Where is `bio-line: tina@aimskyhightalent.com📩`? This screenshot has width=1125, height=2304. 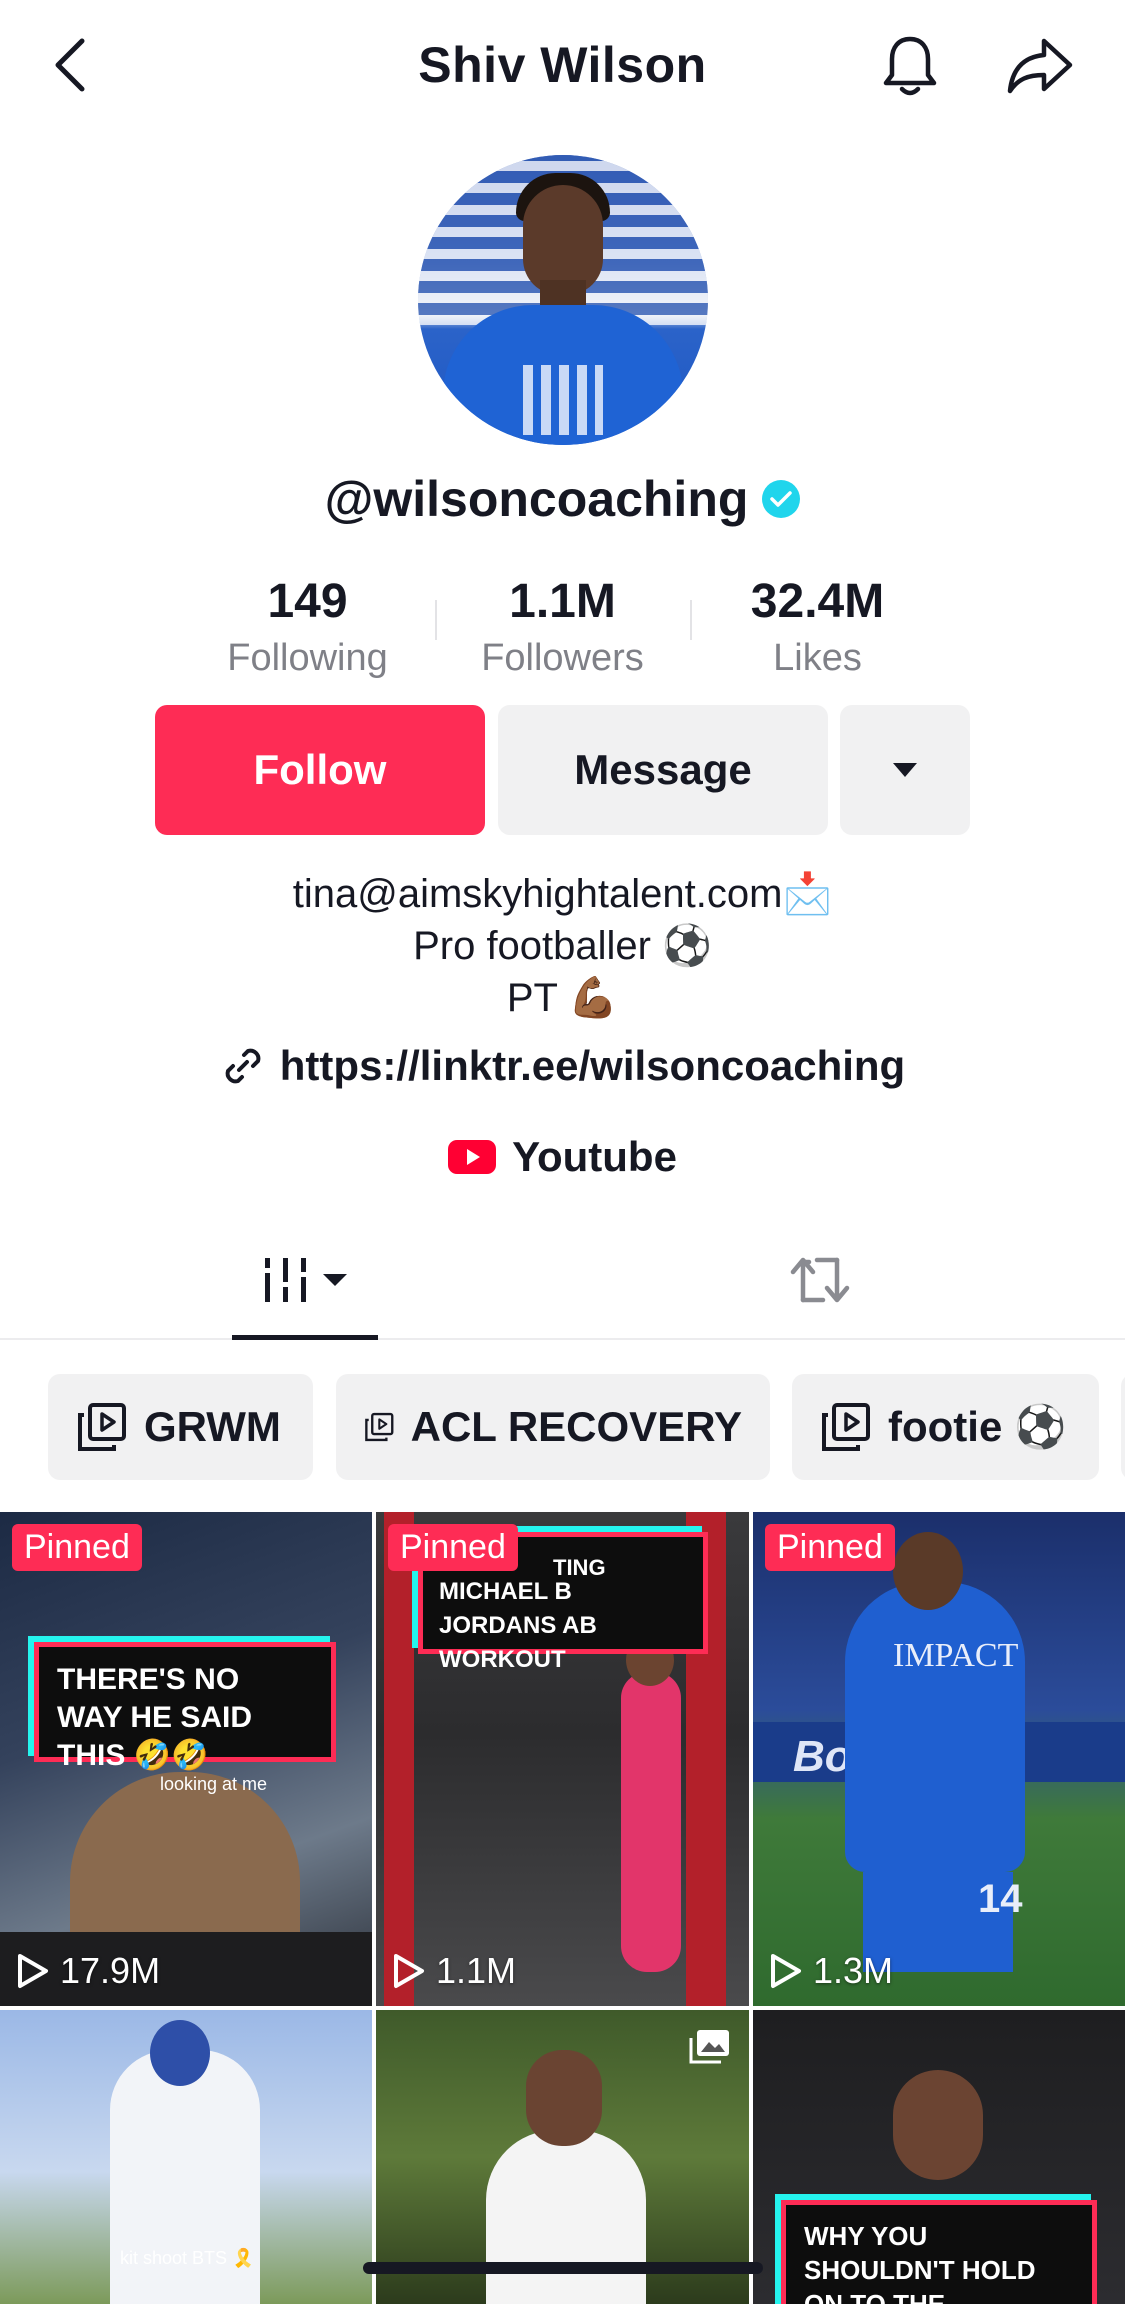 bio-line: tina@aimskyhightalent.com📩 is located at coordinates (562, 894).